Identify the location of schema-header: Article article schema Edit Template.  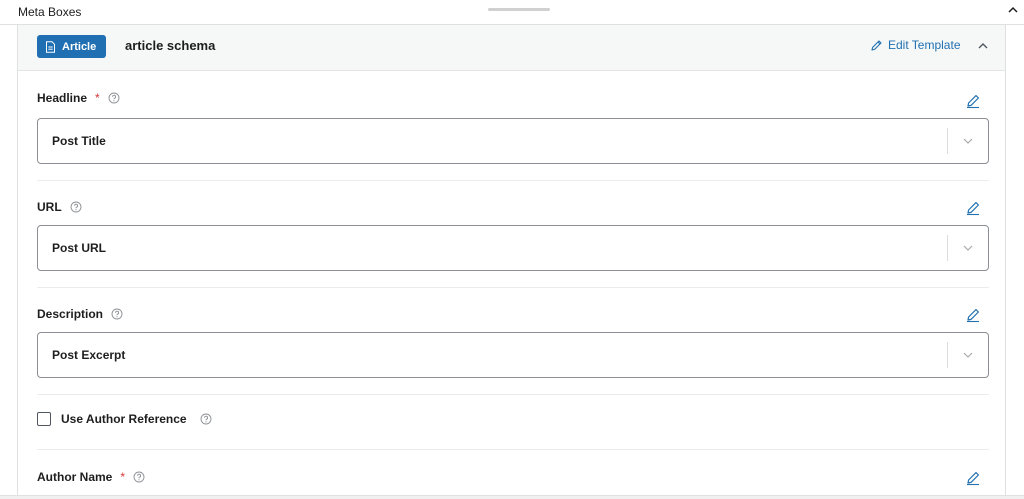
(511, 48).